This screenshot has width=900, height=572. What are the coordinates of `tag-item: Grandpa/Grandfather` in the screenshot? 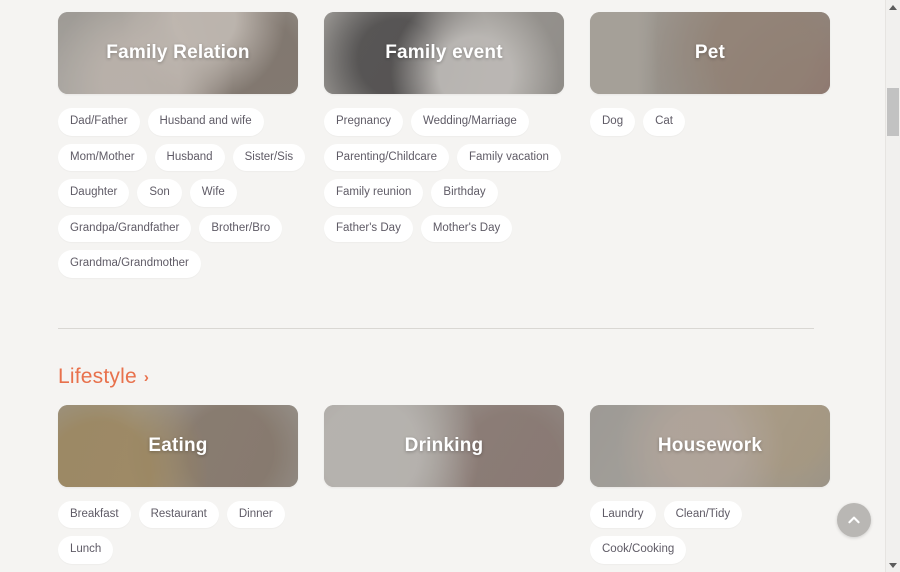 It's located at (125, 228).